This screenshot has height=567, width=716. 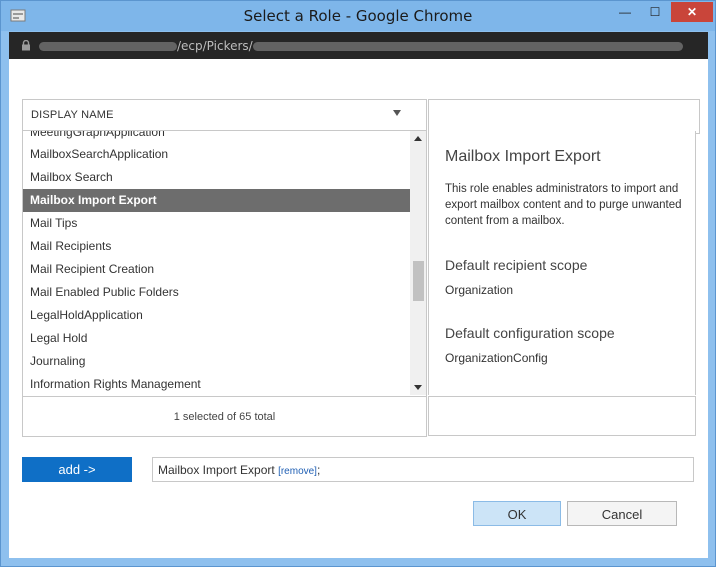 I want to click on list-scrollbar, so click(x=418, y=263).